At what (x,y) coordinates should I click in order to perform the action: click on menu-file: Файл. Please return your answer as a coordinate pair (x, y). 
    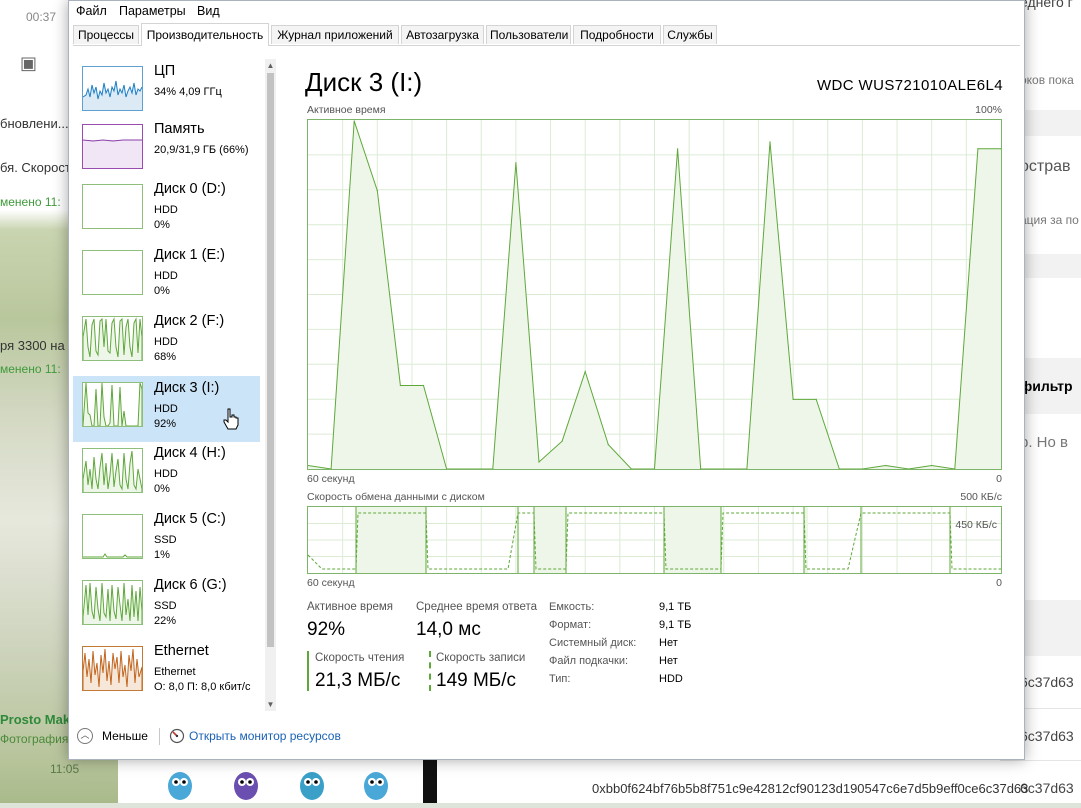
    Looking at the image, I should click on (91, 11).